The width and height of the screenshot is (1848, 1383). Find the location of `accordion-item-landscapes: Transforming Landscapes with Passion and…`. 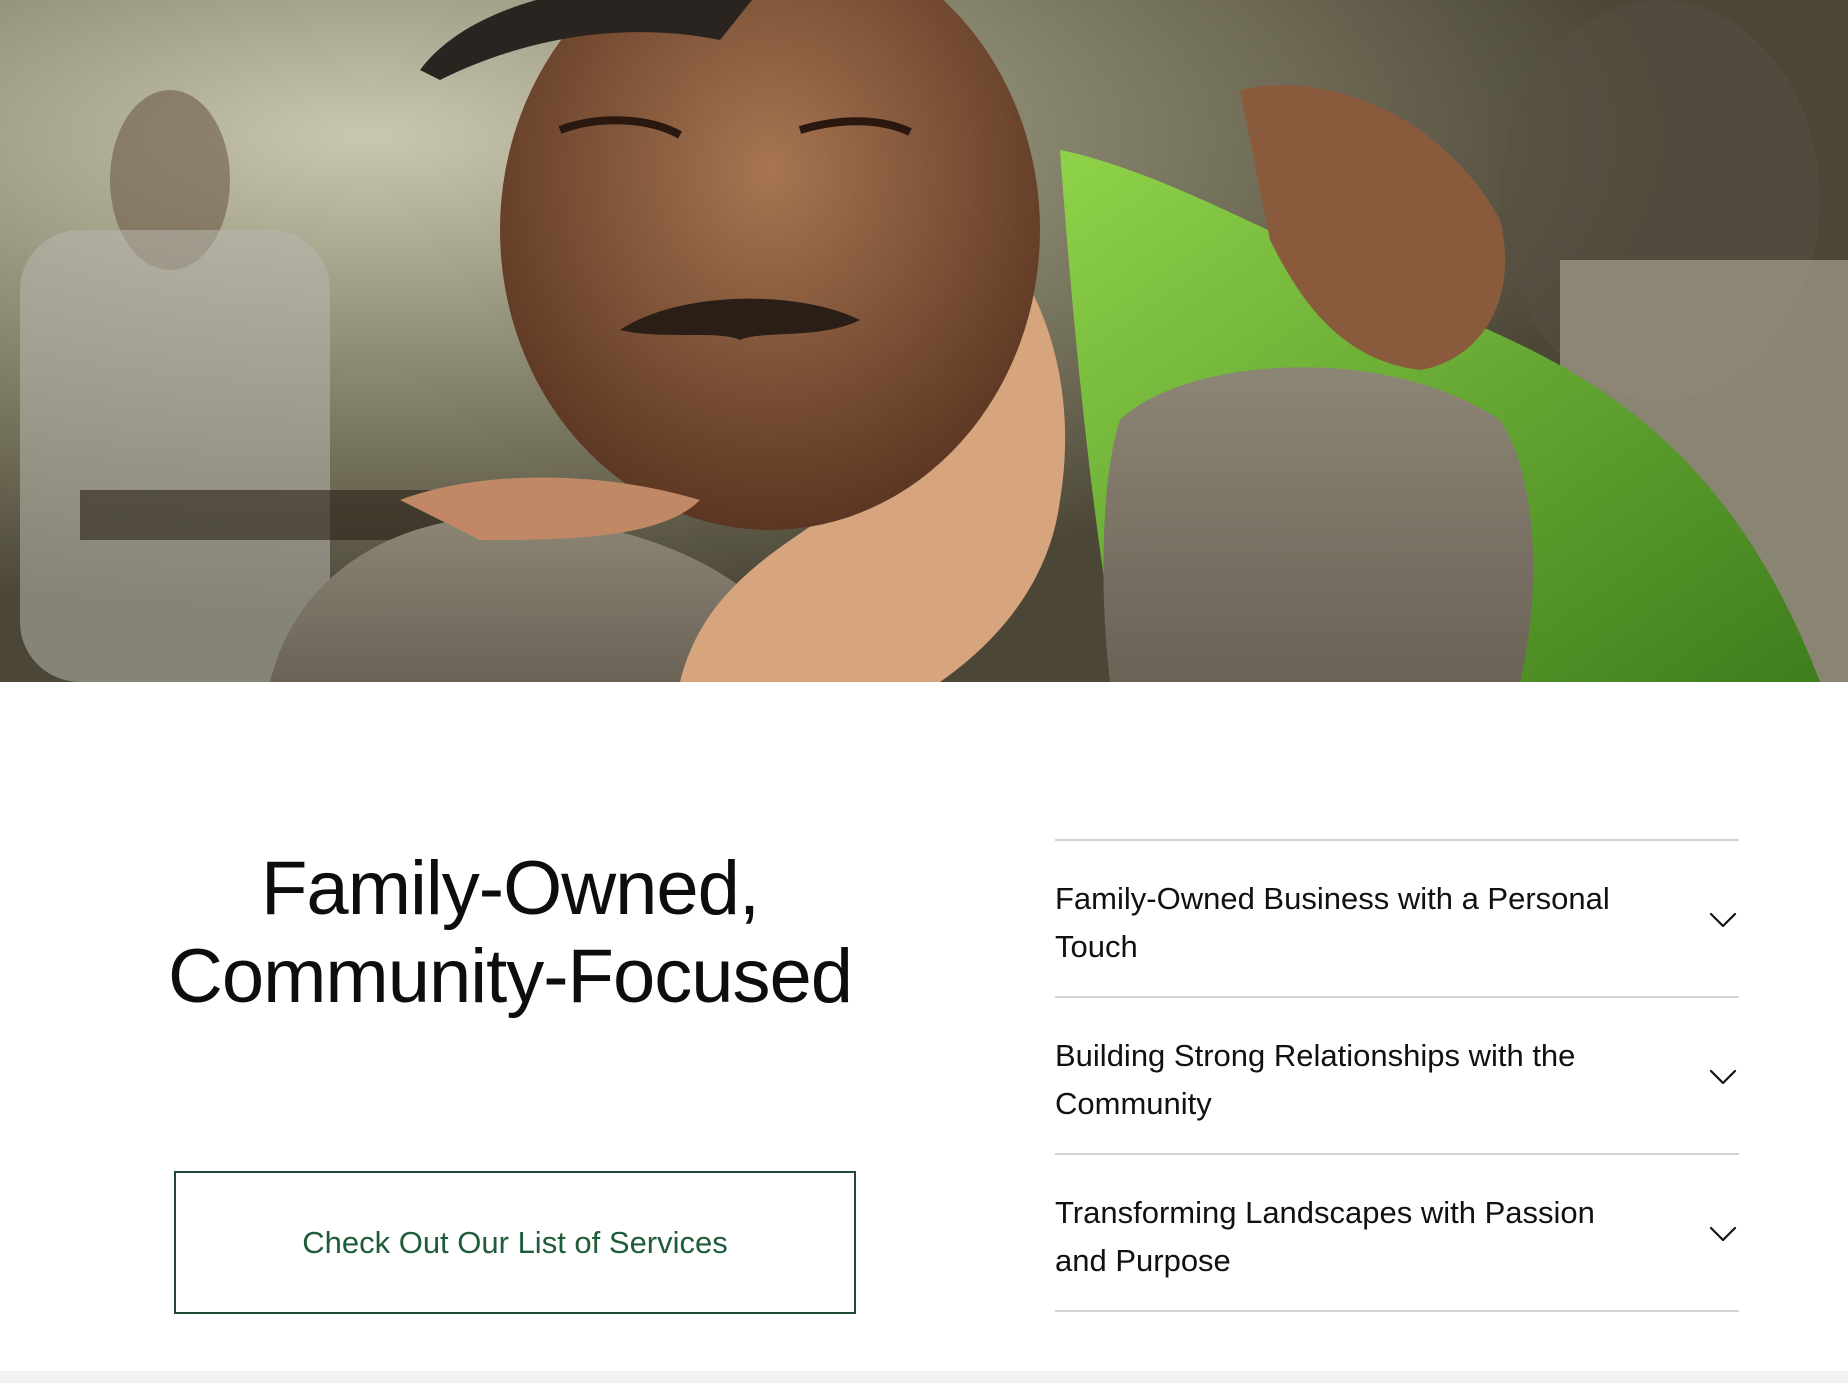

accordion-item-landscapes: Transforming Landscapes with Passion and… is located at coordinates (1397, 1232).